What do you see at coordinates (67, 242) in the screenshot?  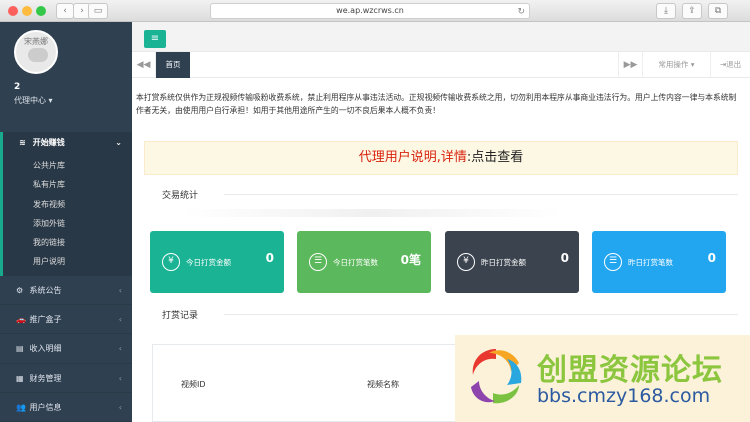 I see `sidebar-item-my-links: 我的链接` at bounding box center [67, 242].